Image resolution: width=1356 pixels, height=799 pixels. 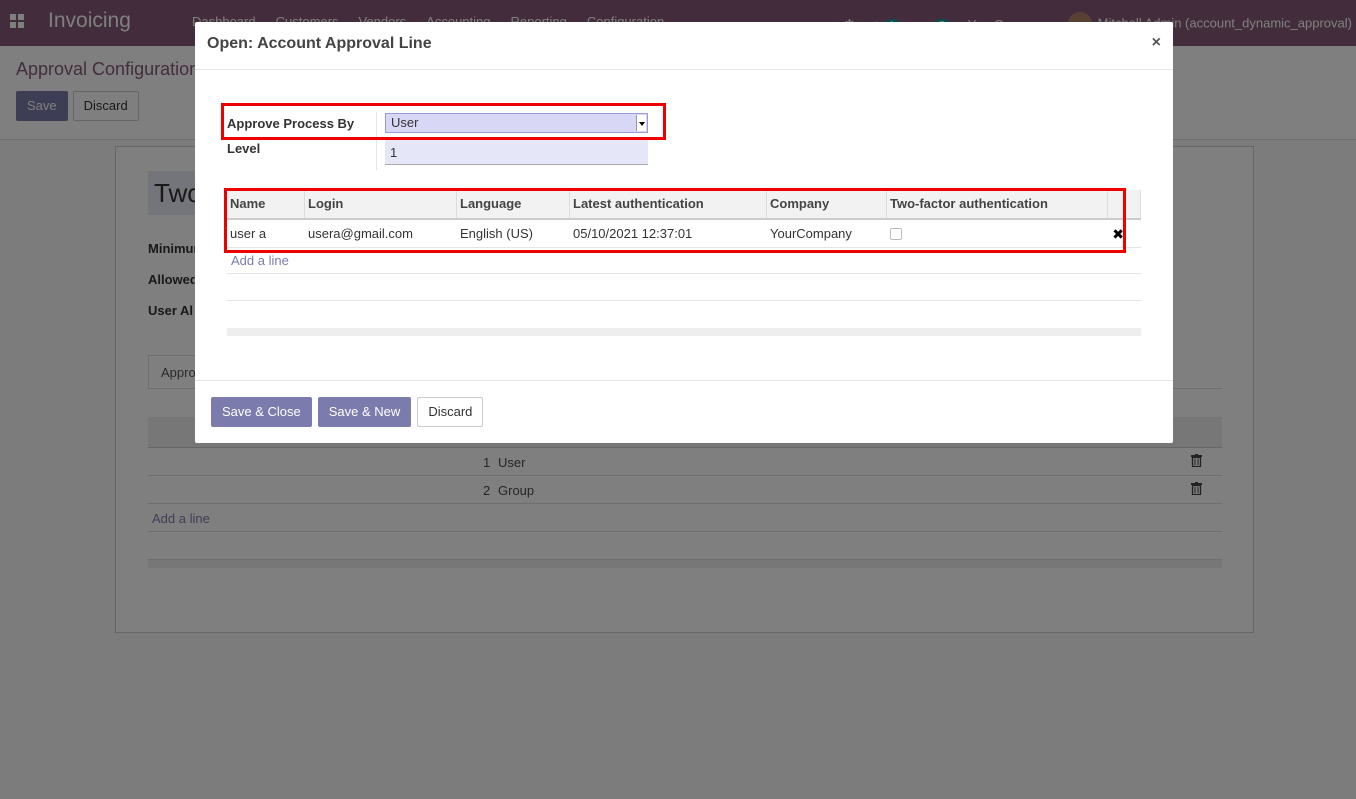 I want to click on cell-two-factor, so click(x=997, y=233).